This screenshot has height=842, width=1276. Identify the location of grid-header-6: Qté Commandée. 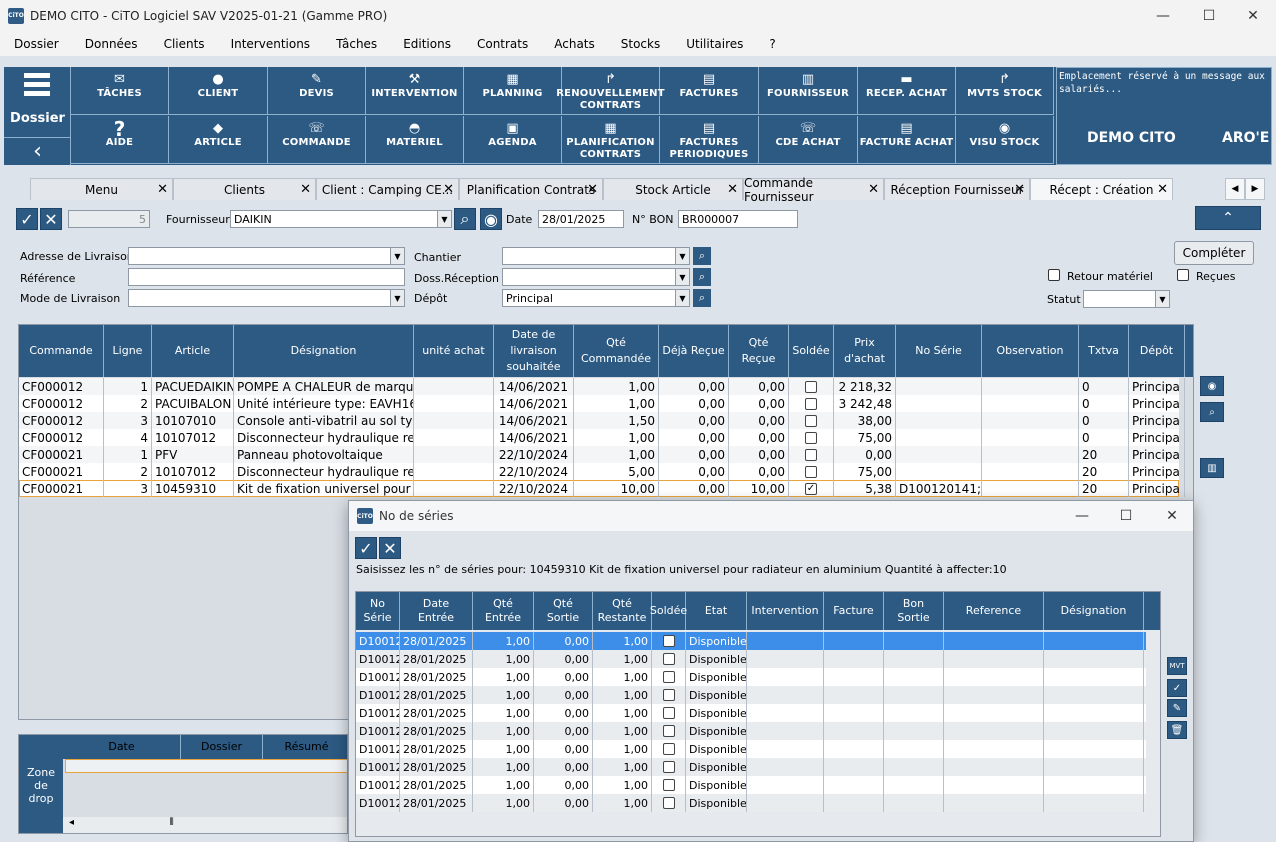
(616, 351).